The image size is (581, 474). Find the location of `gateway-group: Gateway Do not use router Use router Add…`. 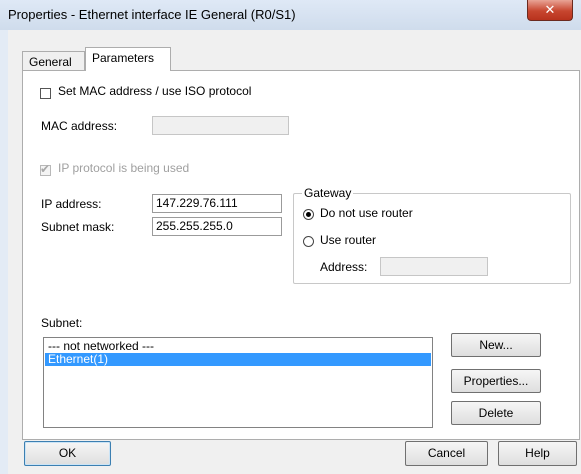

gateway-group: Gateway Do not use router Use router Add… is located at coordinates (432, 235).